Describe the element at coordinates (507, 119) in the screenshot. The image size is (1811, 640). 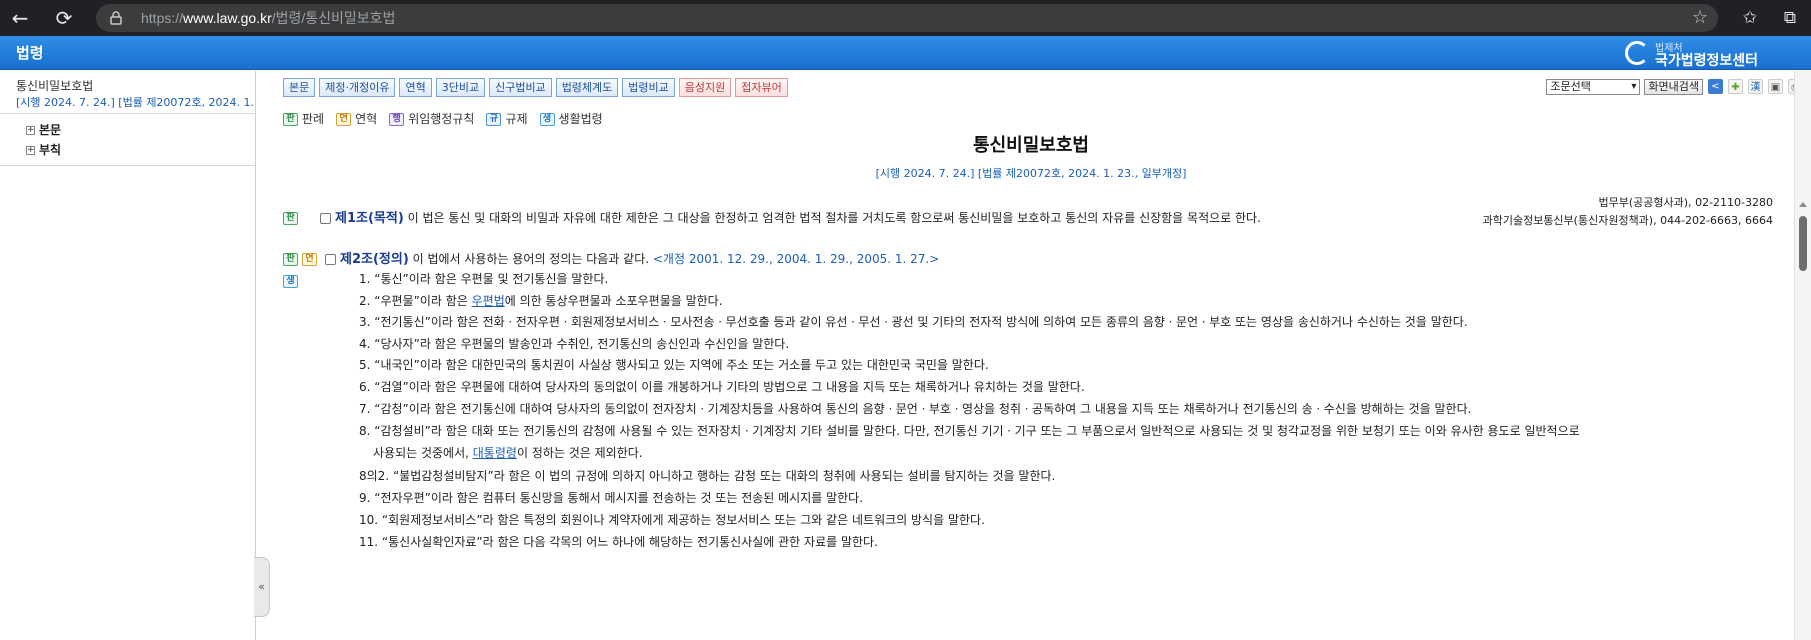
I see `legend-regulation: 규 규제` at that location.